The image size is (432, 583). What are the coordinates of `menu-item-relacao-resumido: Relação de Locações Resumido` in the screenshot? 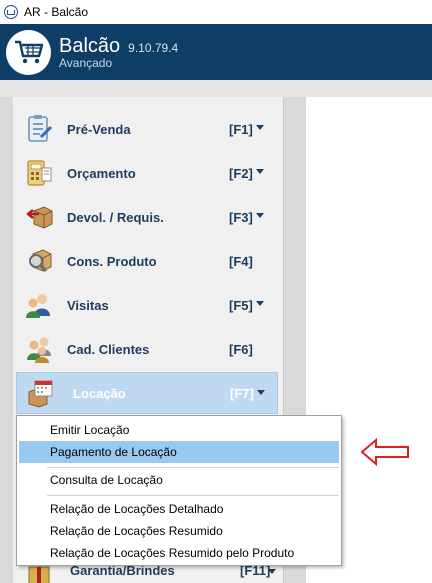 It's located at (179, 531).